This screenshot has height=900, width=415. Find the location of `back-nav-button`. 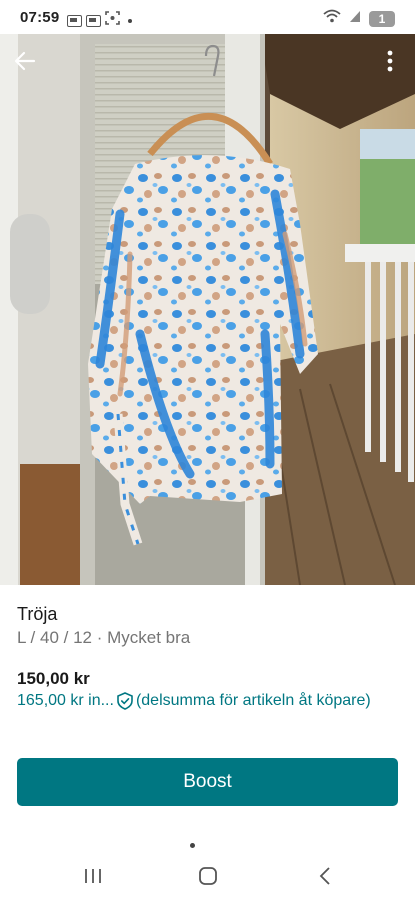

back-nav-button is located at coordinates (325, 876).